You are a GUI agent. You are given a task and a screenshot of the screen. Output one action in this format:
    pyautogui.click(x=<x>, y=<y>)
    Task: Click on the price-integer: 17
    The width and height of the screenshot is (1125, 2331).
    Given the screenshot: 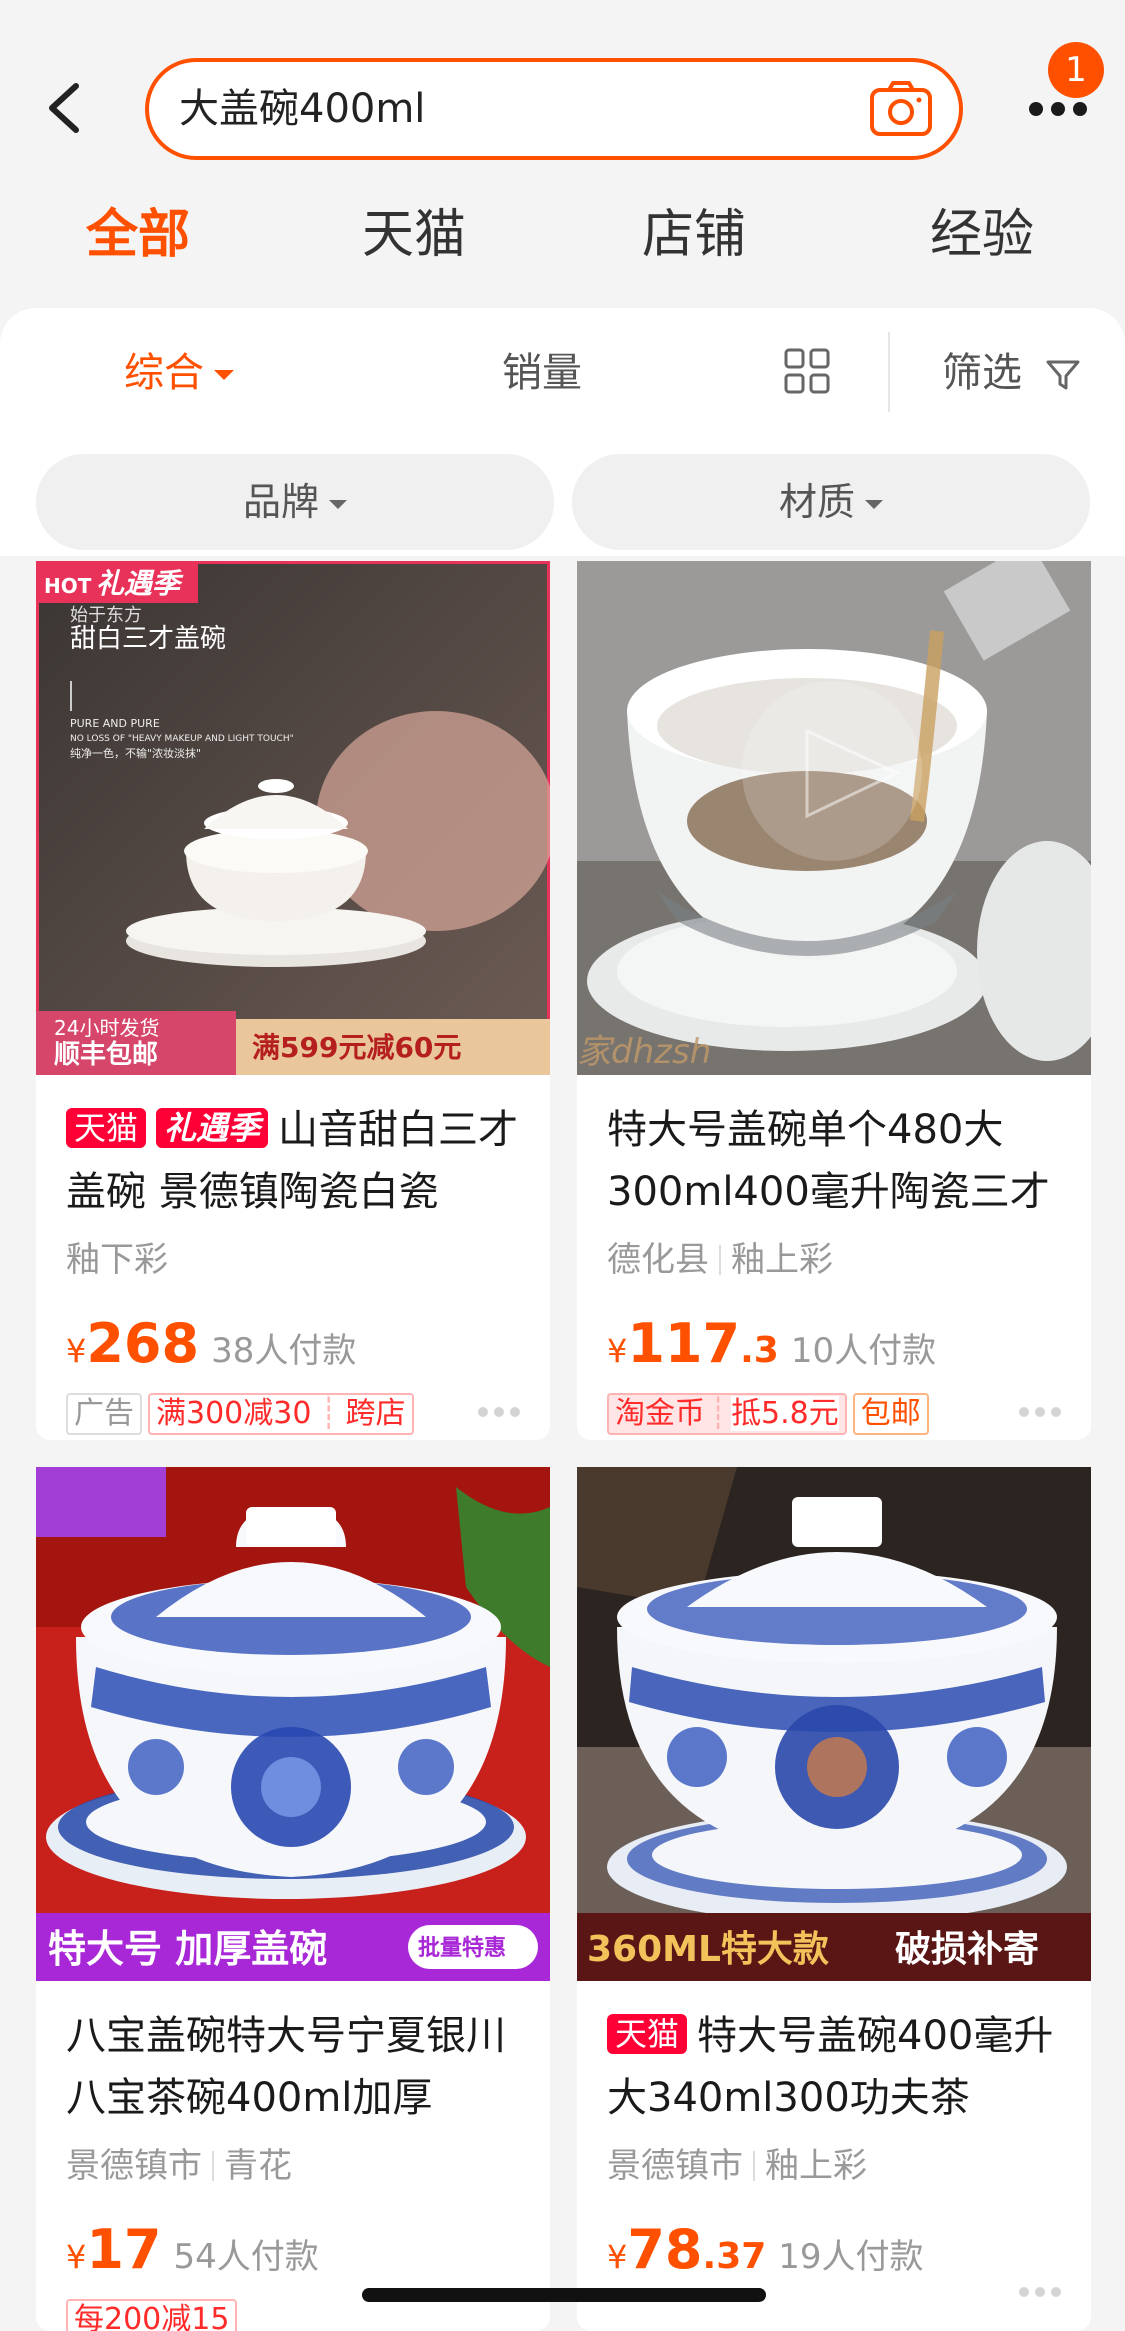 What is the action you would take?
    pyautogui.click(x=124, y=2249)
    